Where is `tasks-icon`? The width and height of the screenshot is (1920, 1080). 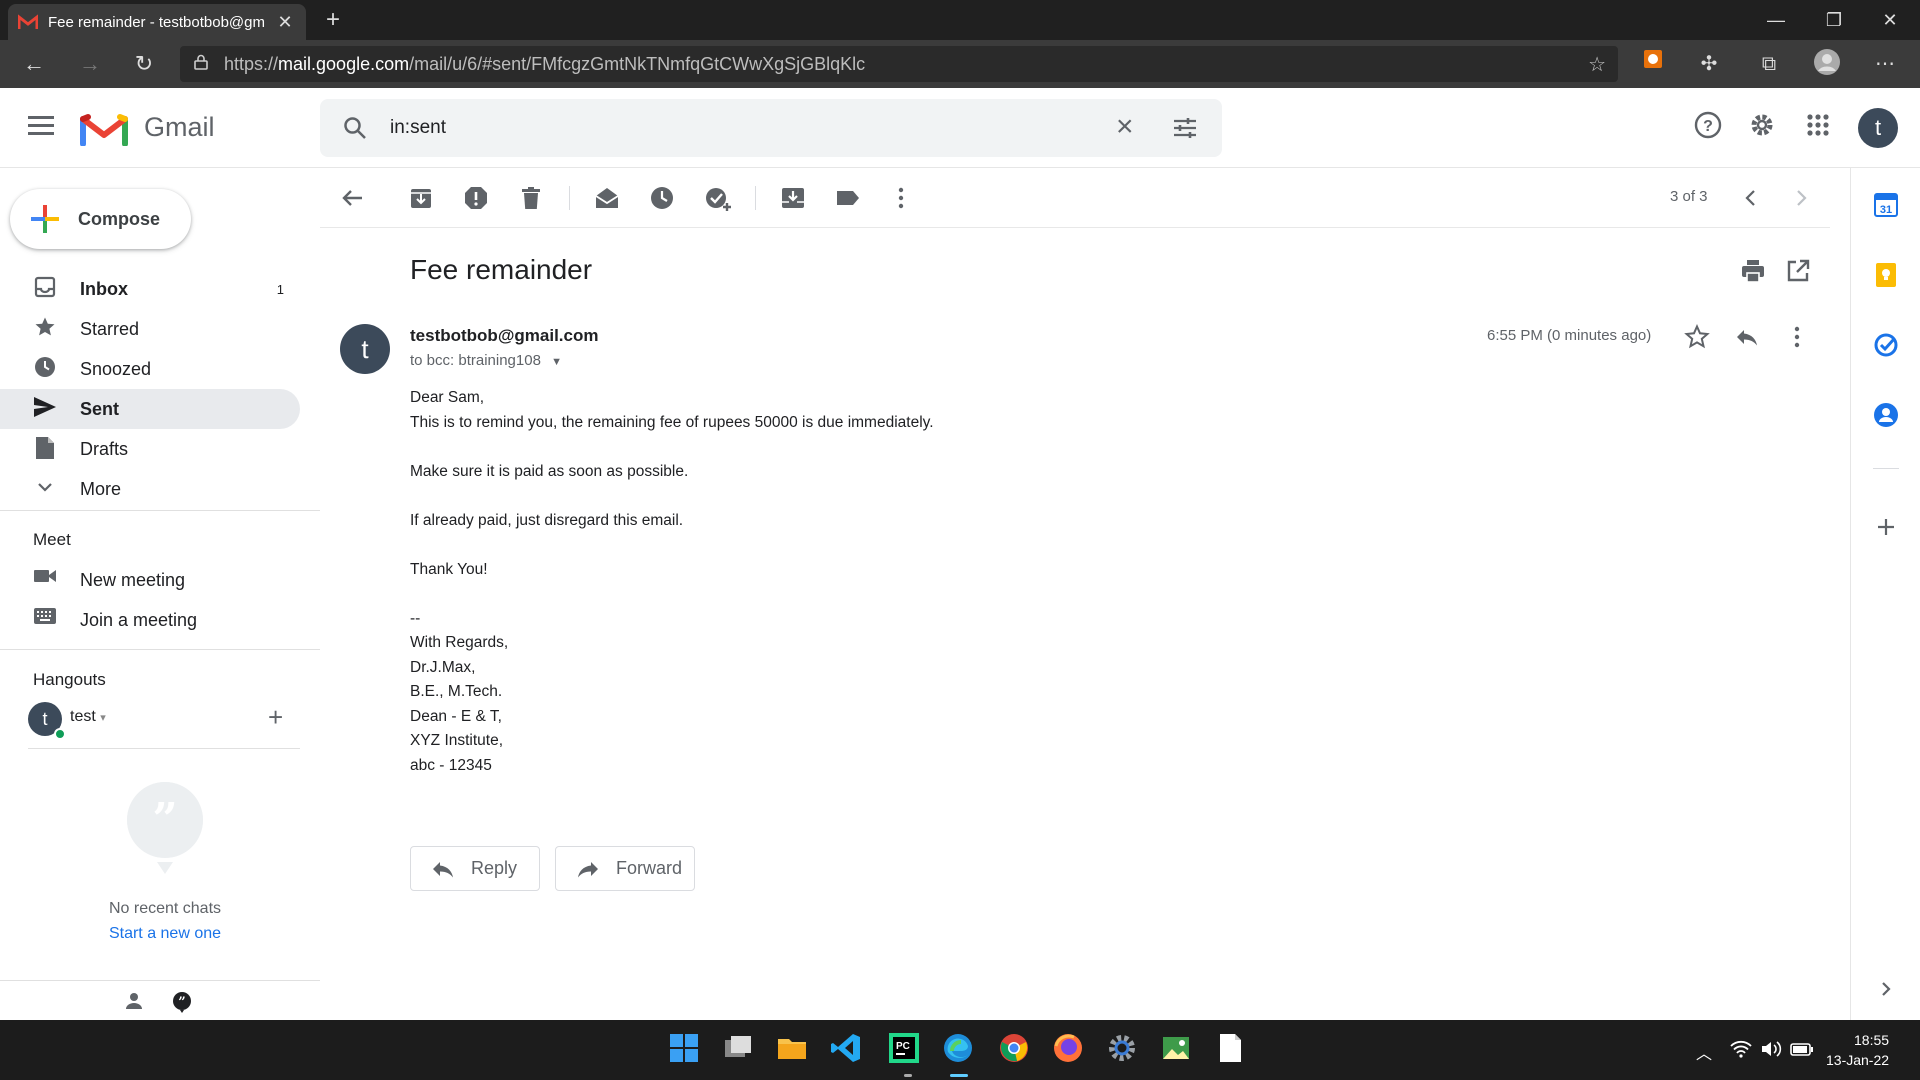
tasks-icon is located at coordinates (1886, 345).